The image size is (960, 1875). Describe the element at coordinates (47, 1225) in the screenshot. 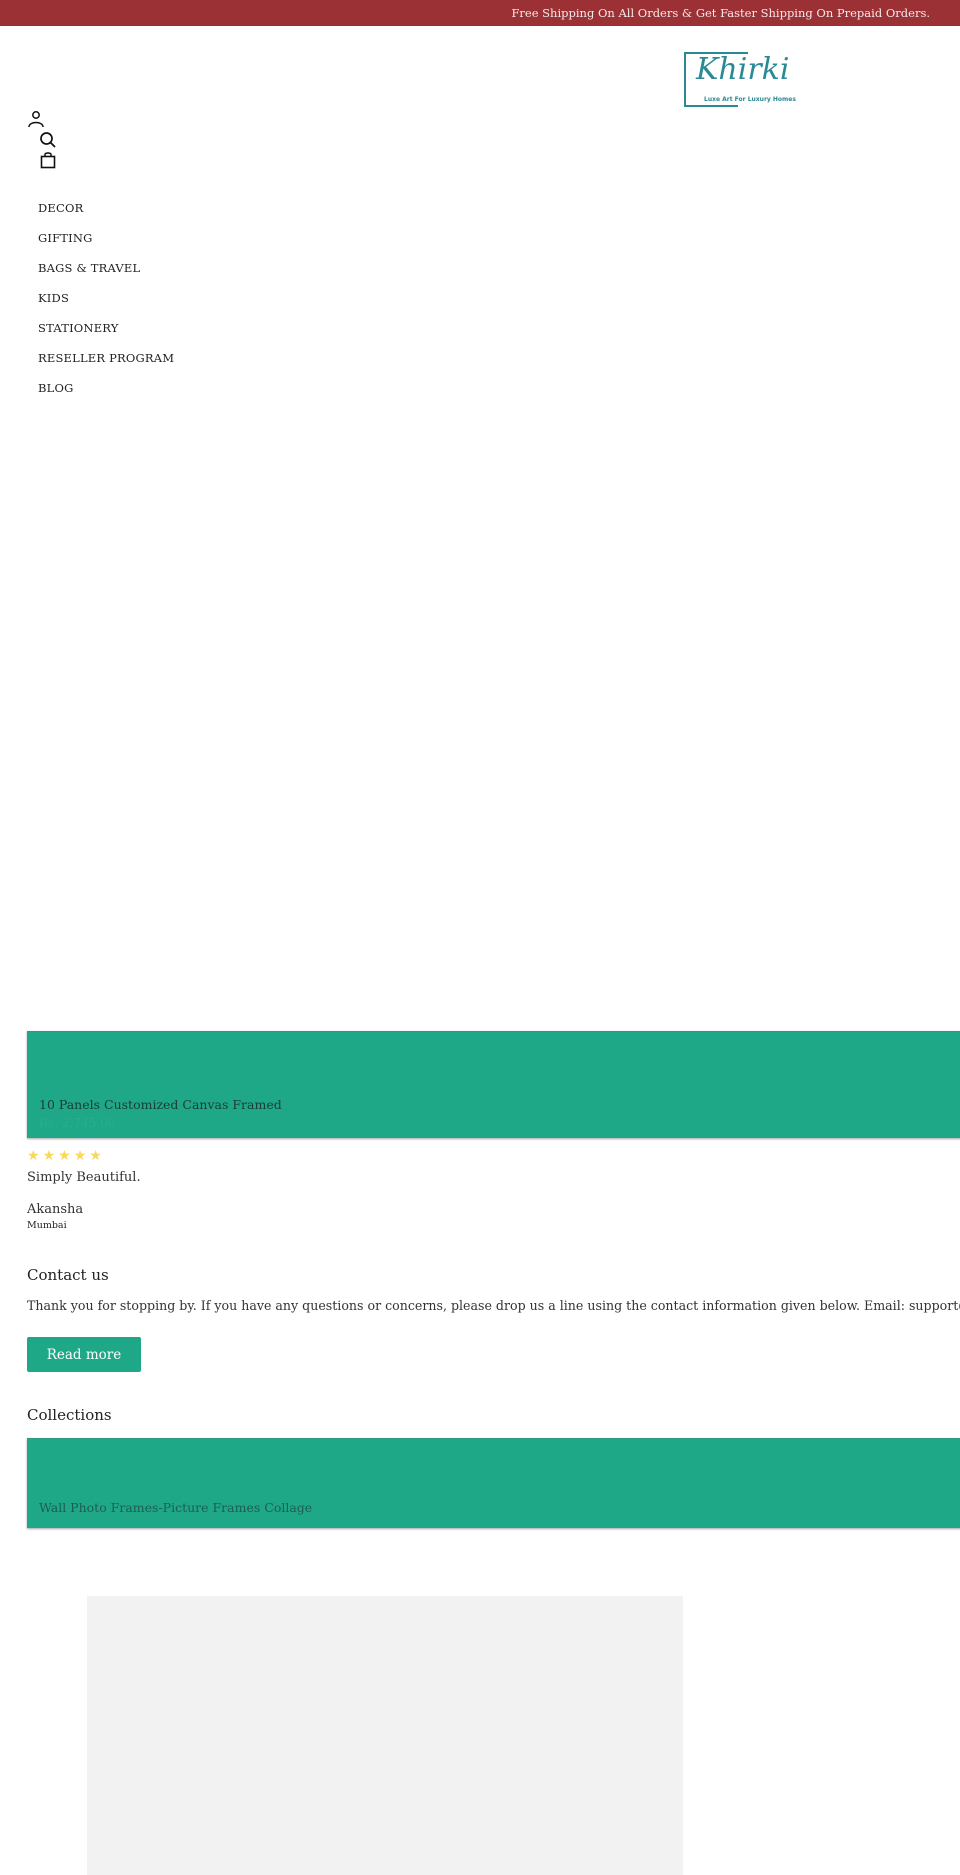

I see `review-location: Mumbai` at that location.